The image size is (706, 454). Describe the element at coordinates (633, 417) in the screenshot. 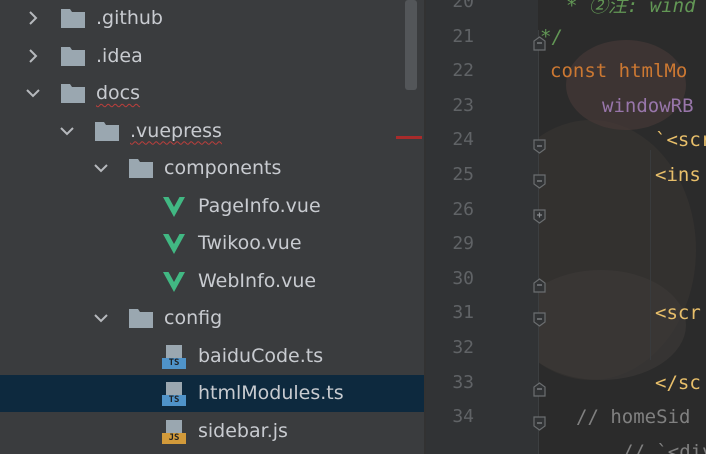

I see `code-line: // homeSid` at that location.